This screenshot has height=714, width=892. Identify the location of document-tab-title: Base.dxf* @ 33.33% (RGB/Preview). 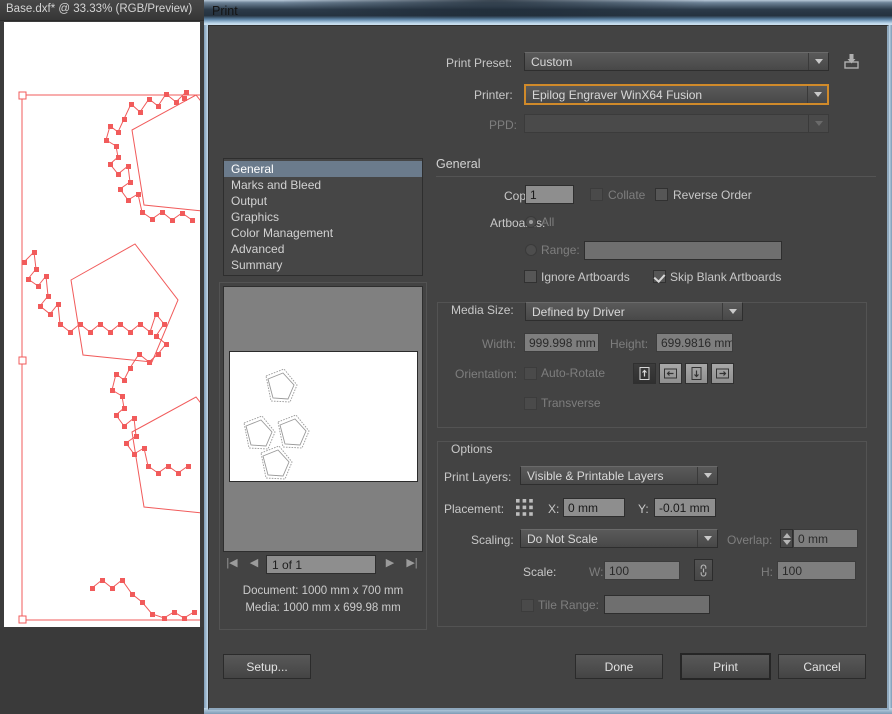
(102, 10).